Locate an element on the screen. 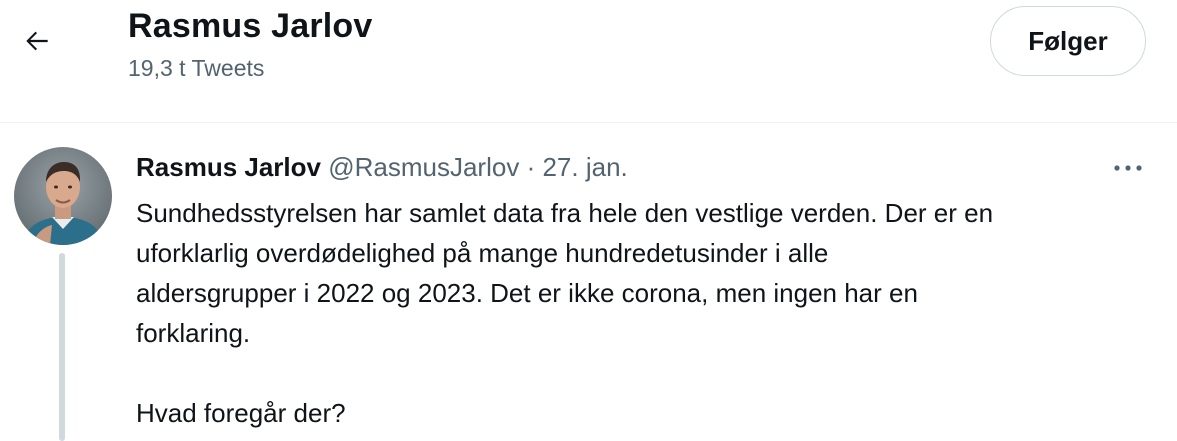  following-button: Følger is located at coordinates (1068, 41).